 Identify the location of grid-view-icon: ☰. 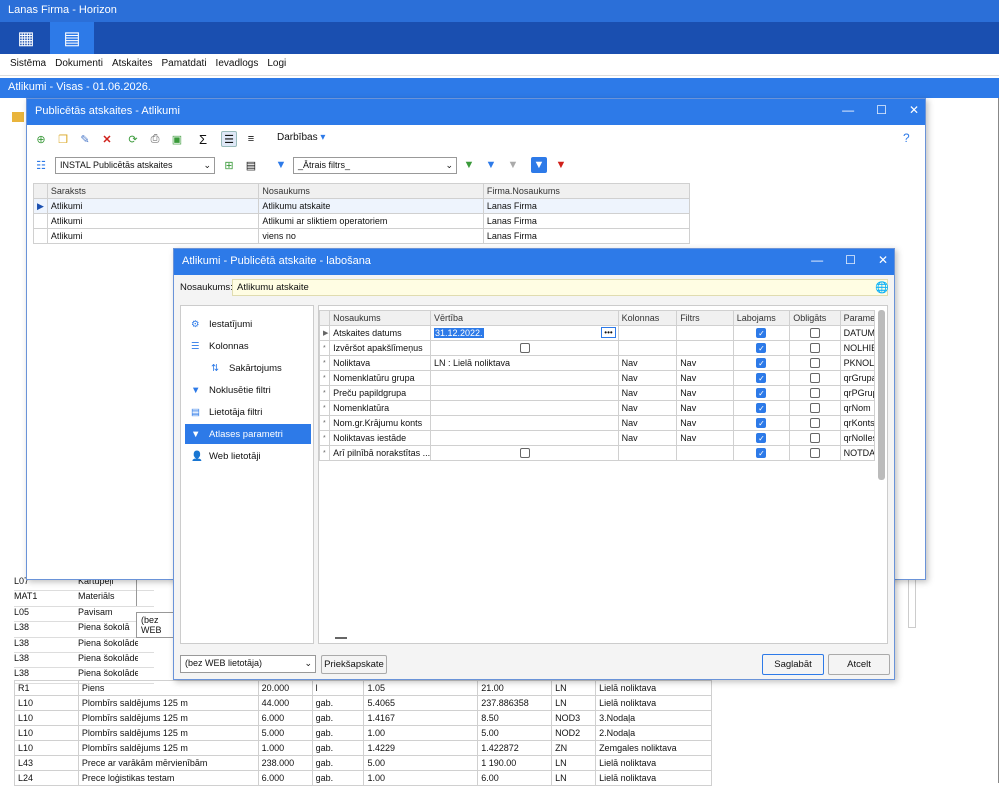
(229, 139).